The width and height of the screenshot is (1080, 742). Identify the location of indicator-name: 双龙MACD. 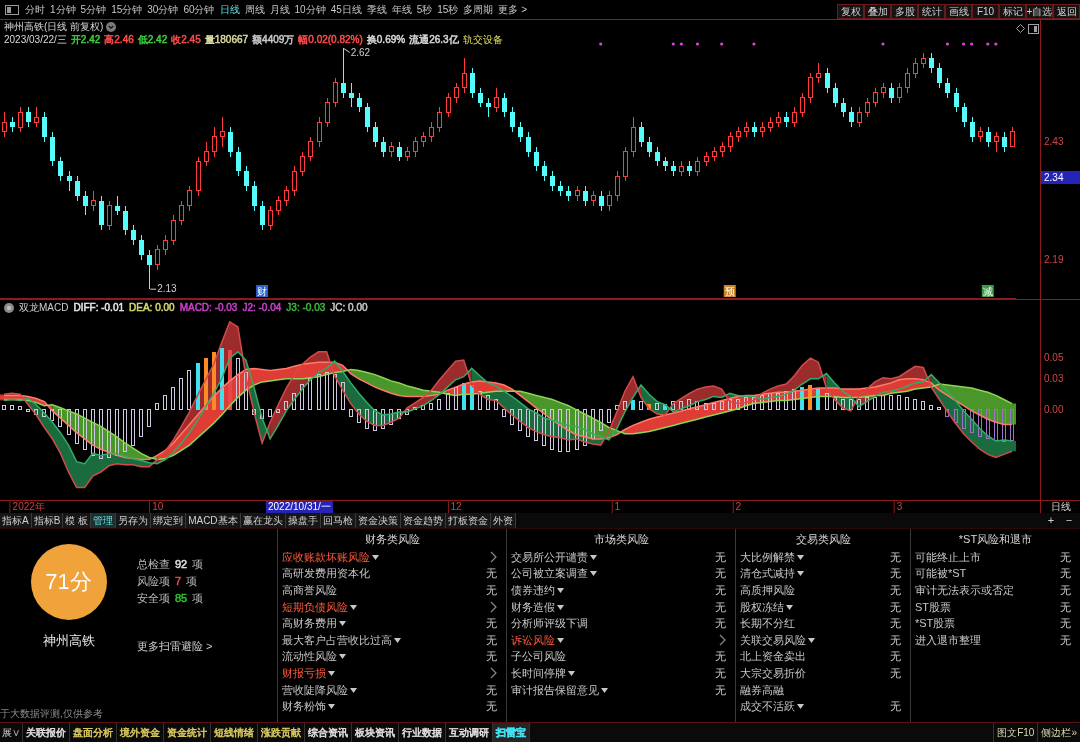
(44, 308).